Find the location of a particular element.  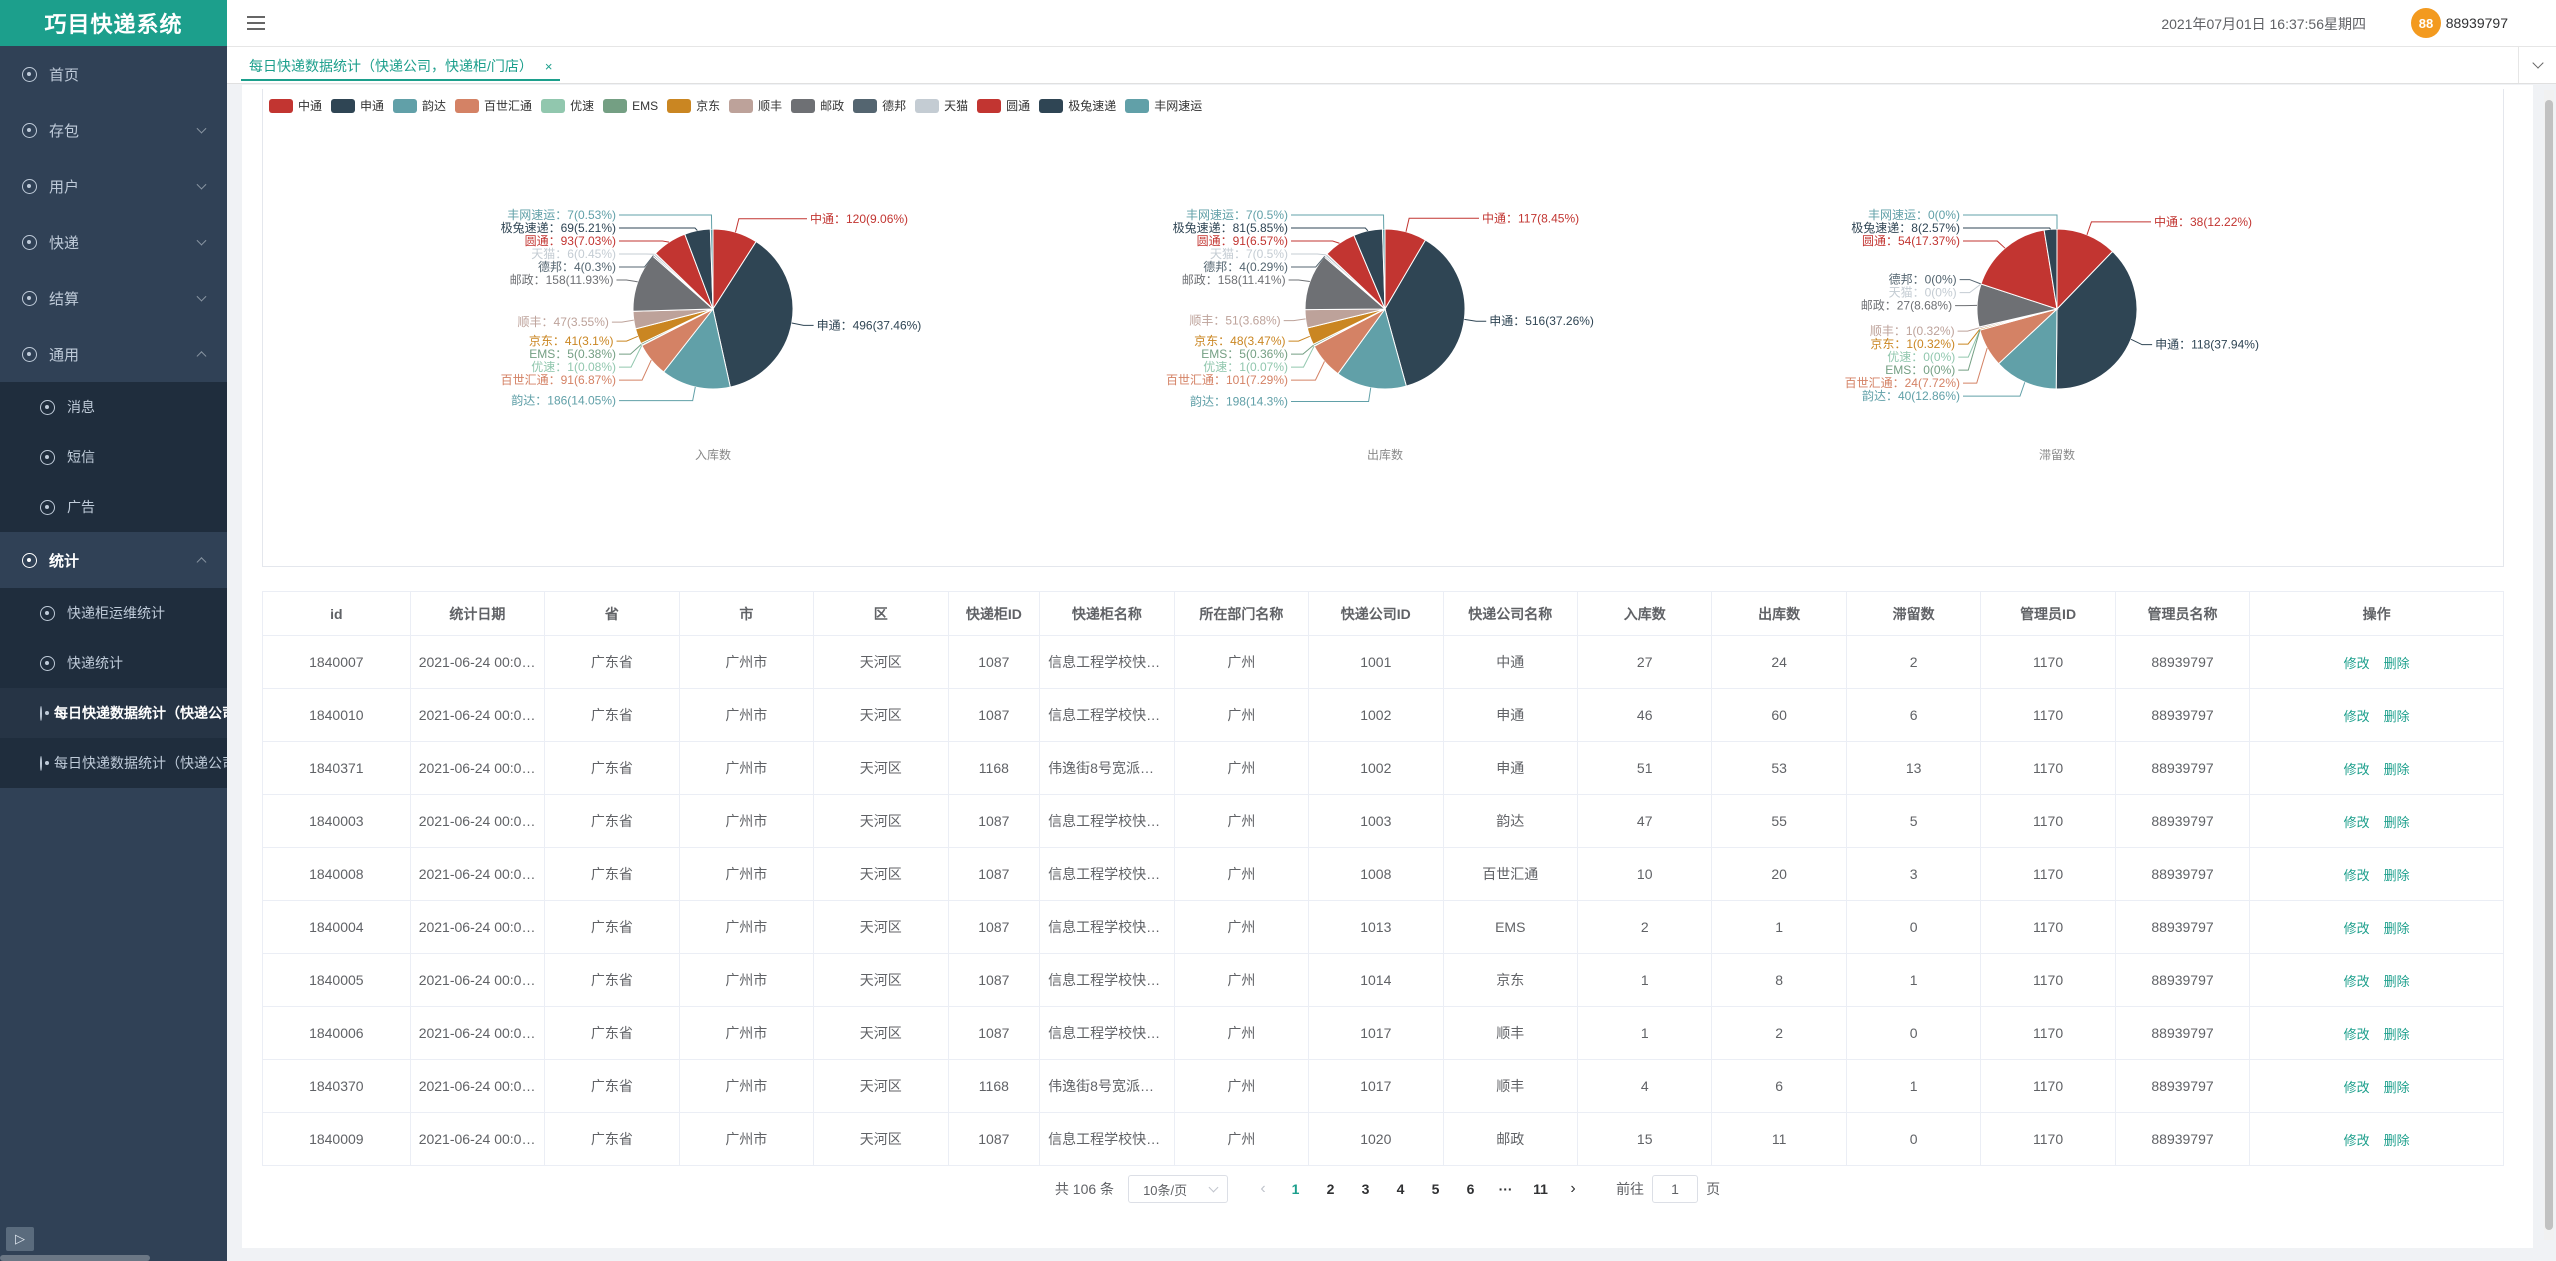

sidebar-collapse-icon: ▷ is located at coordinates (20, 1239).